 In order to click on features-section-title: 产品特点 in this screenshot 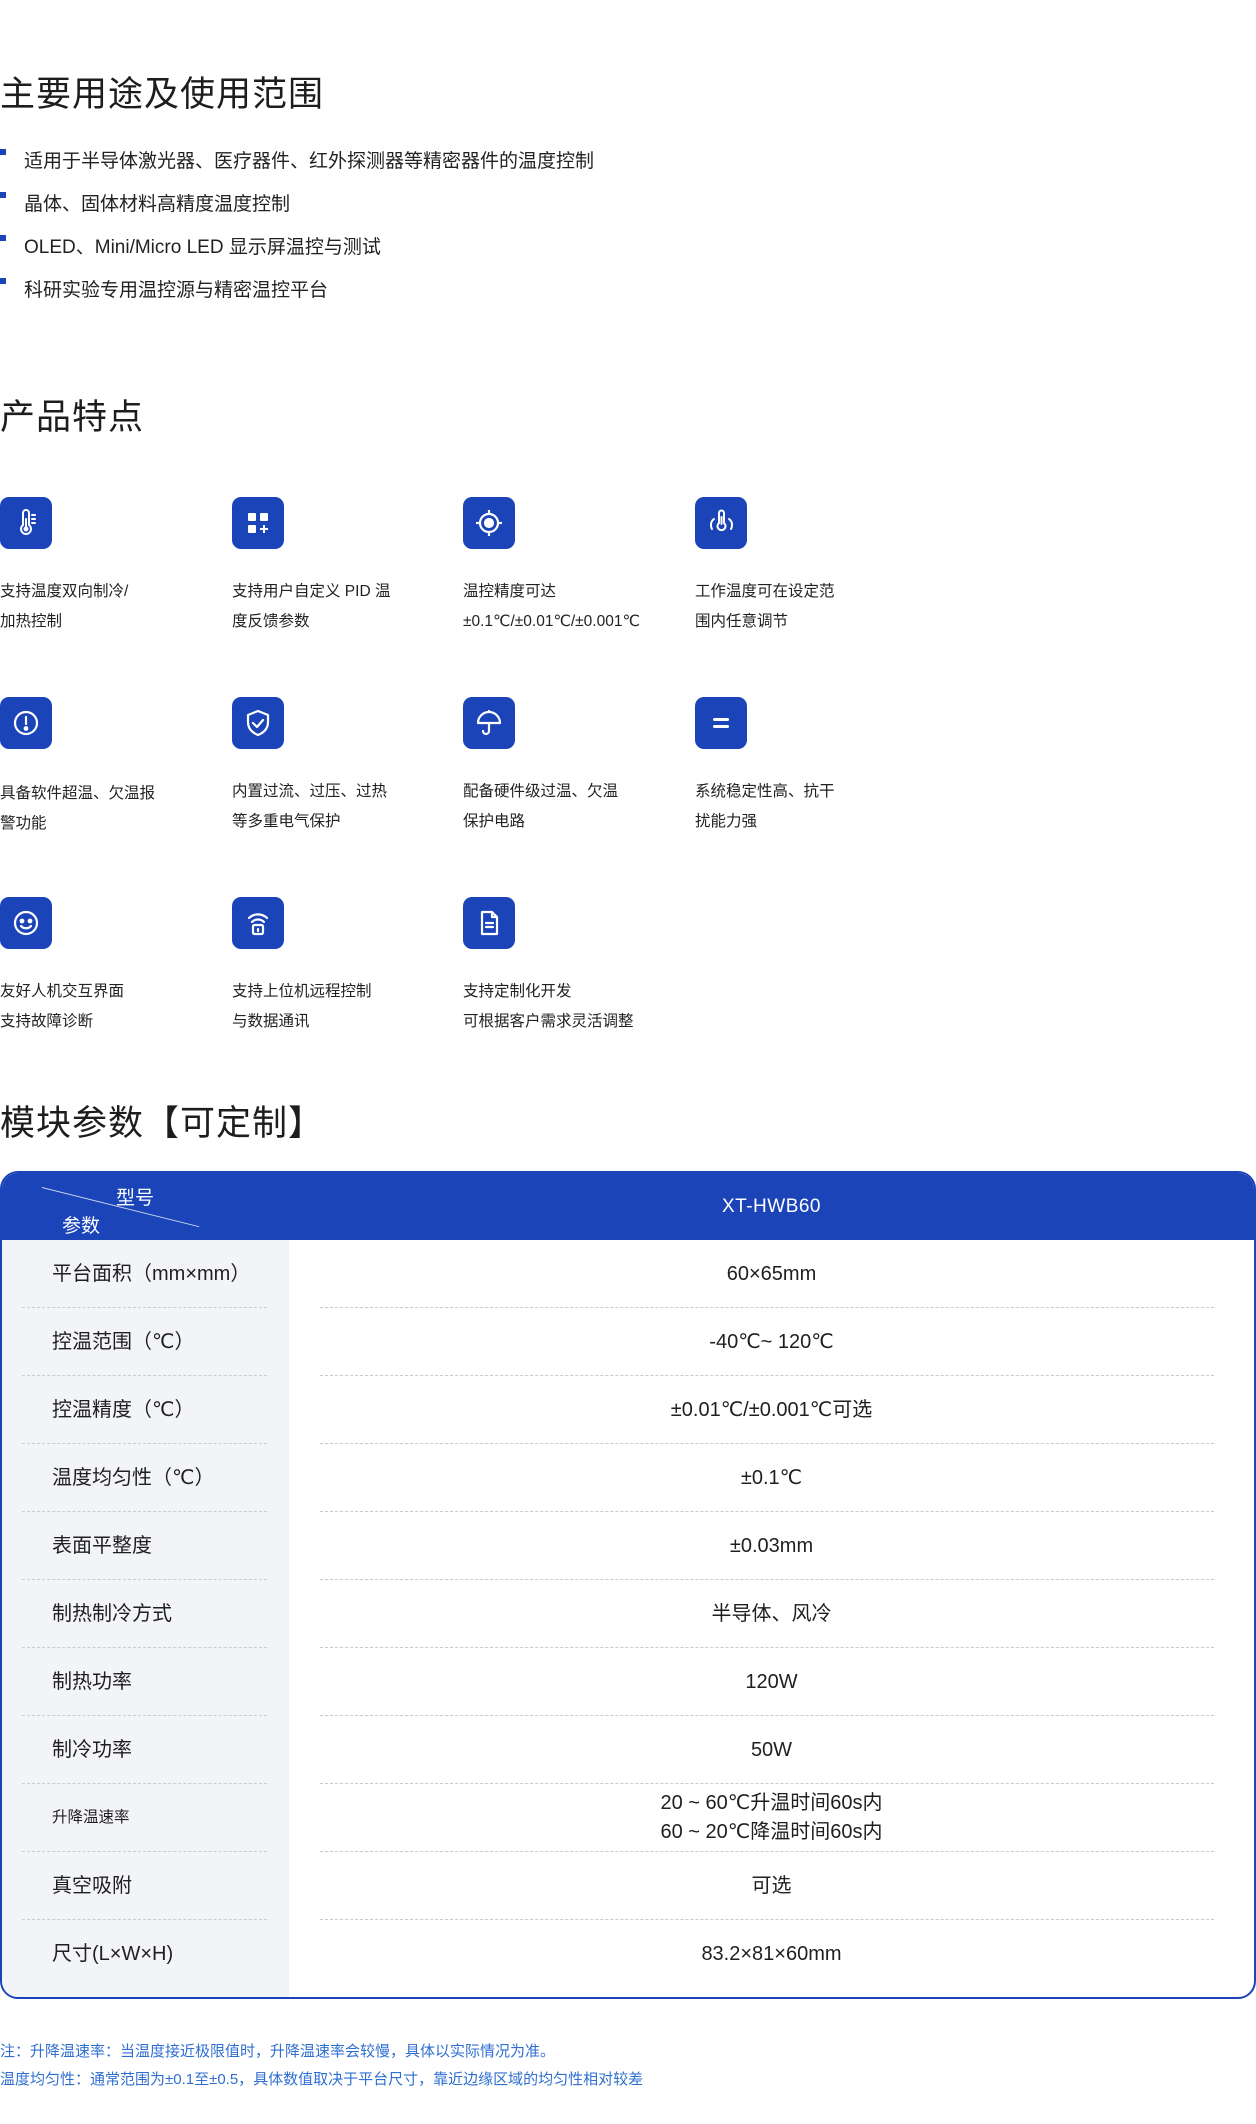, I will do `click(72, 417)`.